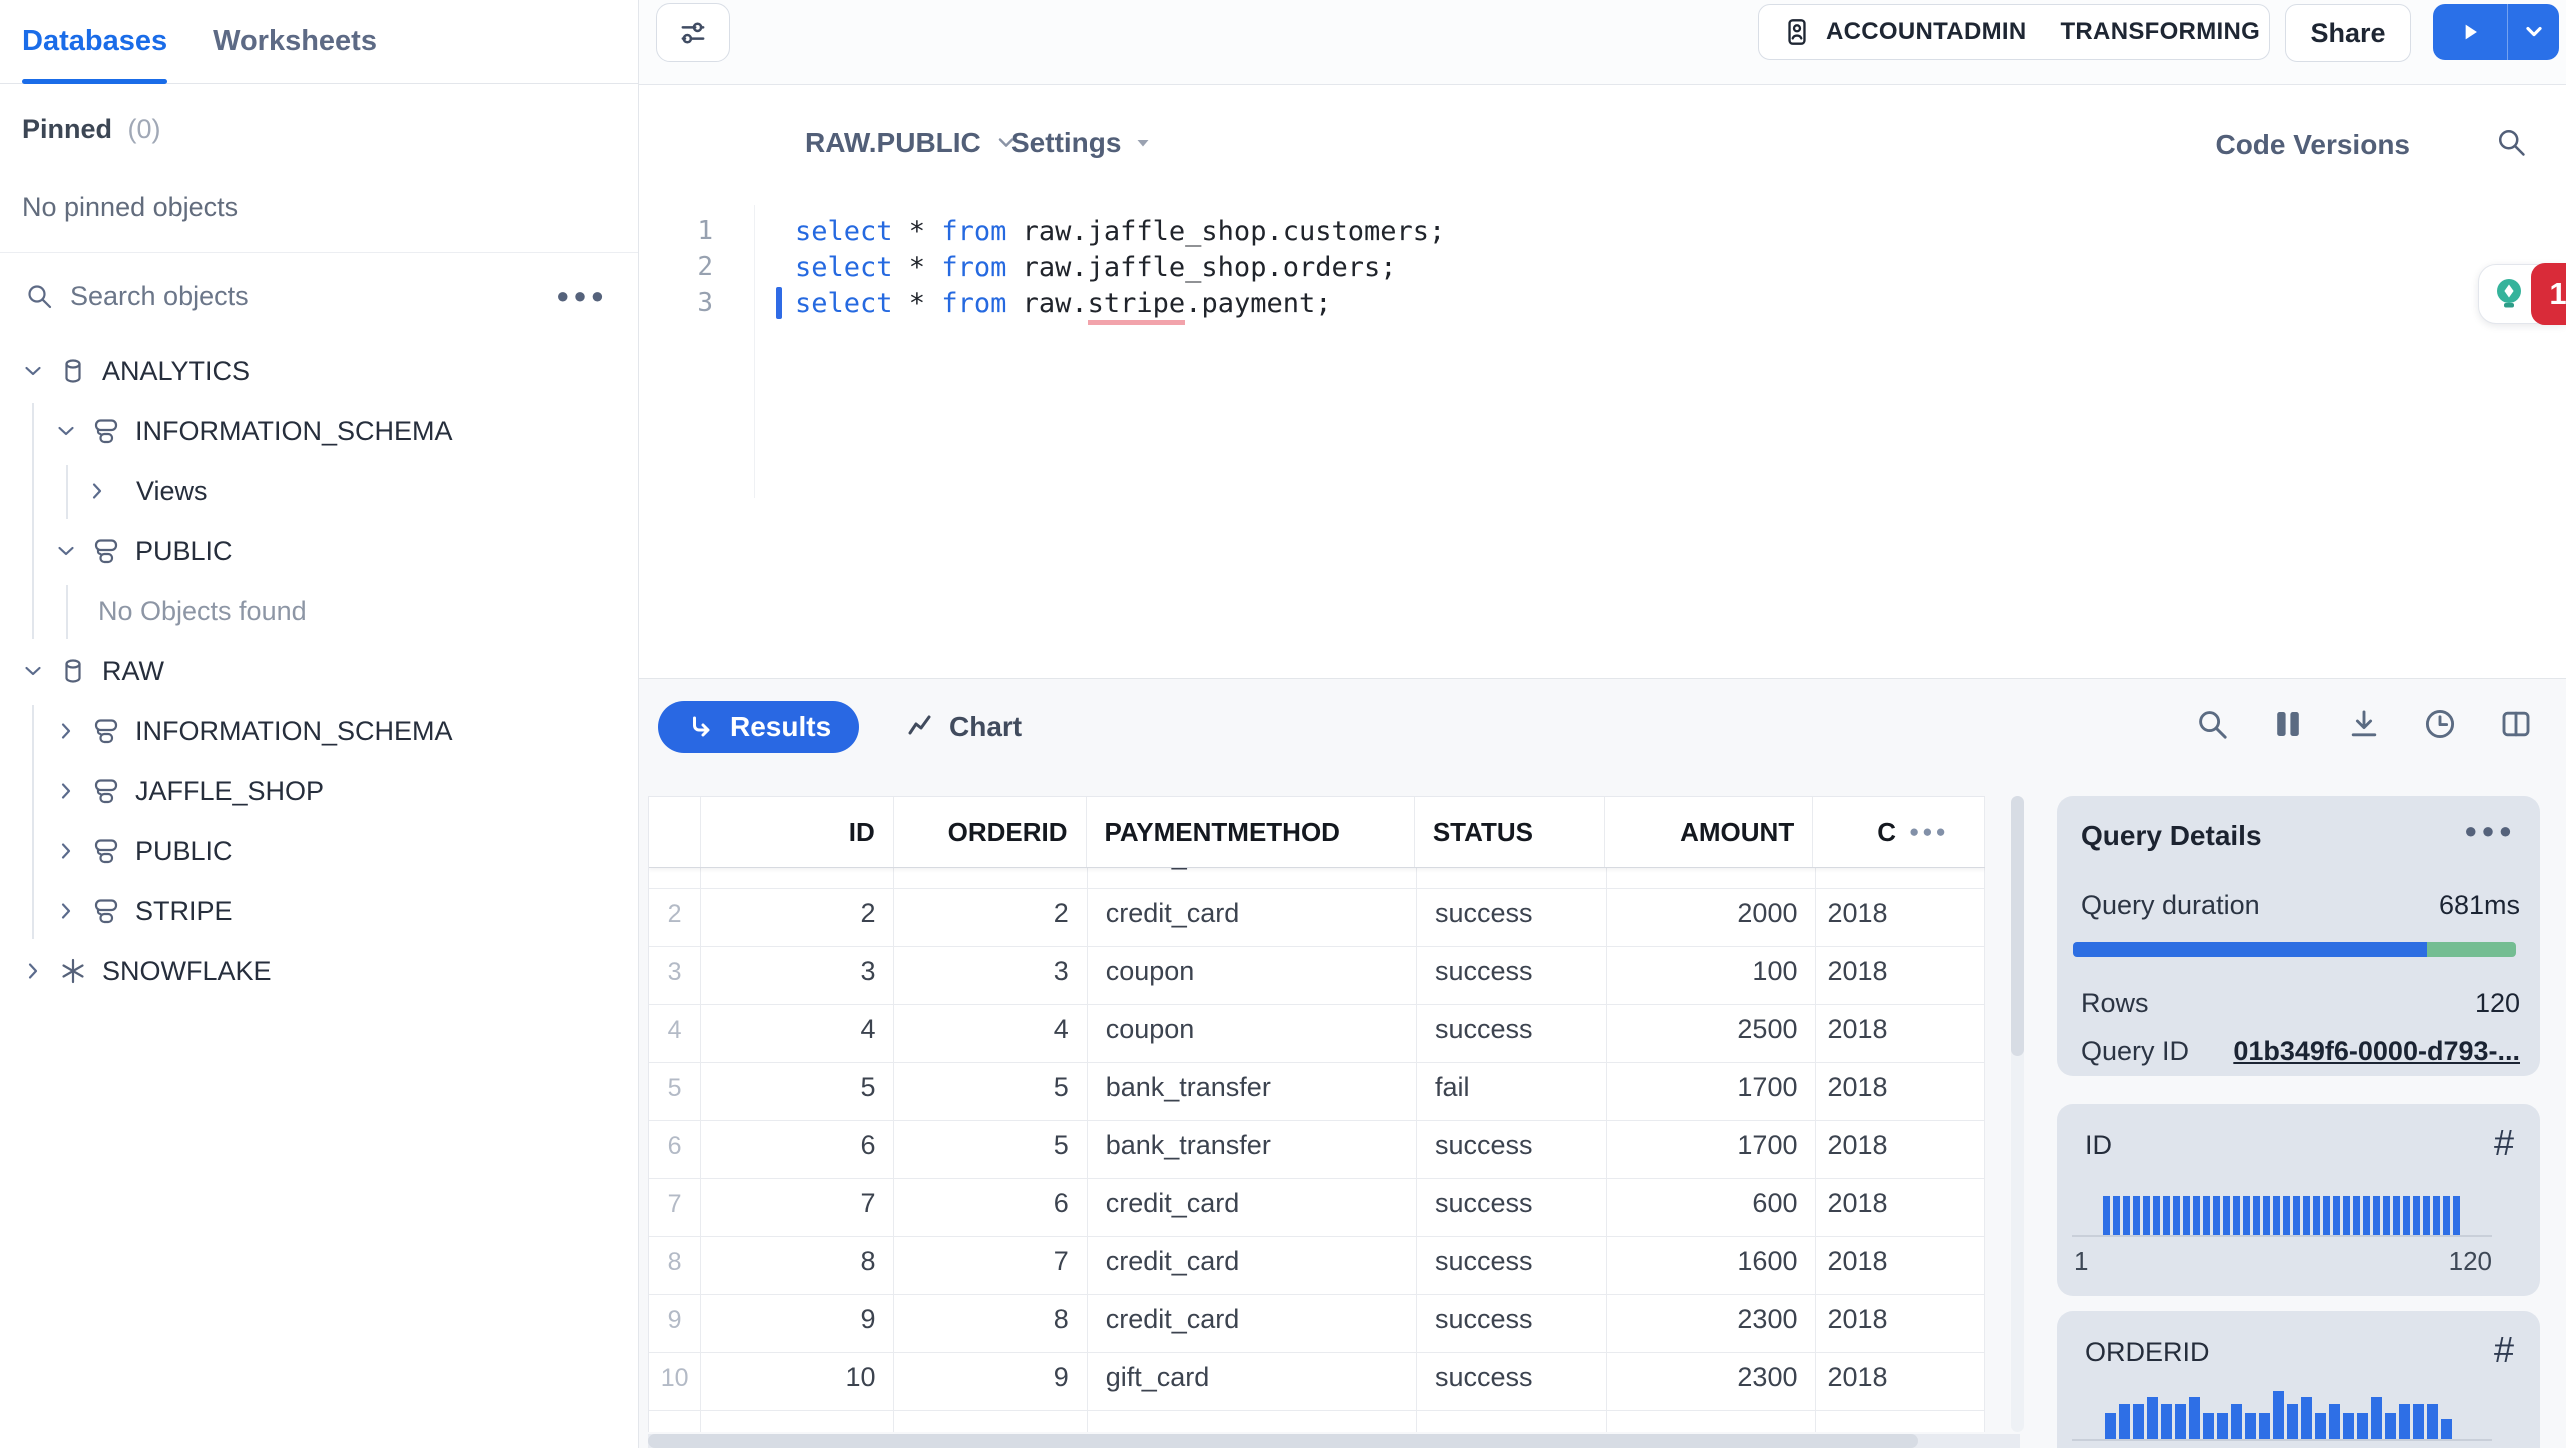 This screenshot has height=1448, width=2566. I want to click on tree-item-analytics: ANALYTICS, so click(319, 371).